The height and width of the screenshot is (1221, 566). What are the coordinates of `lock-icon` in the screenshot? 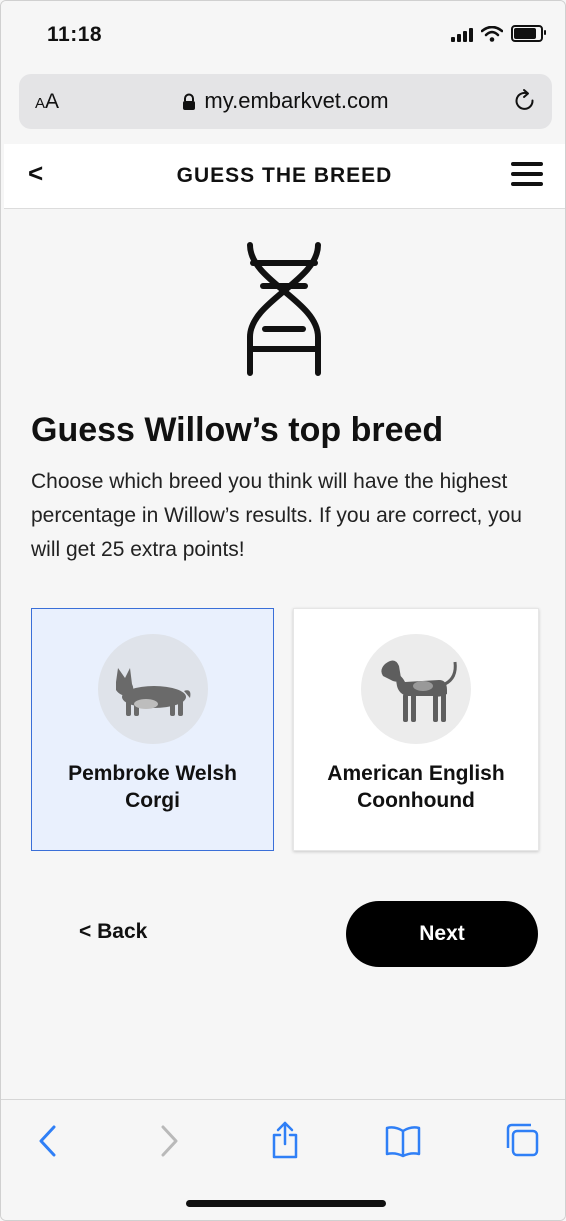 It's located at (189, 102).